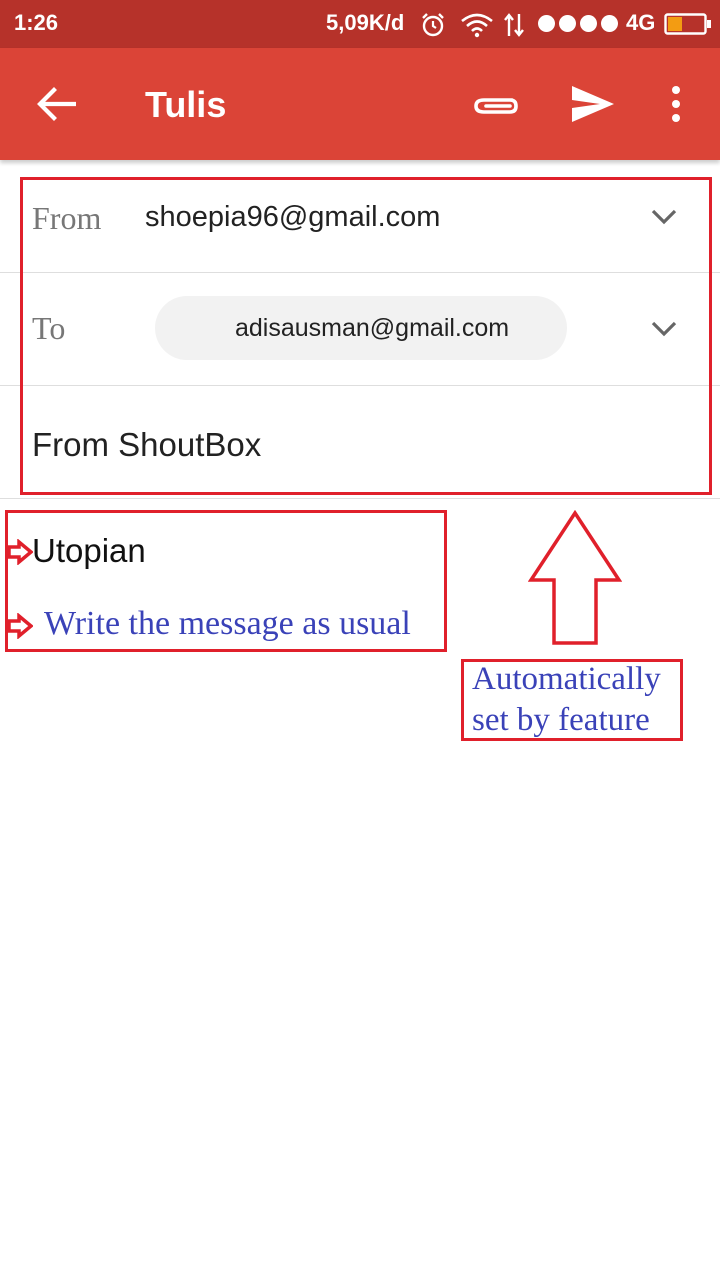  What do you see at coordinates (575, 577) in the screenshot?
I see `up-arrow-icon` at bounding box center [575, 577].